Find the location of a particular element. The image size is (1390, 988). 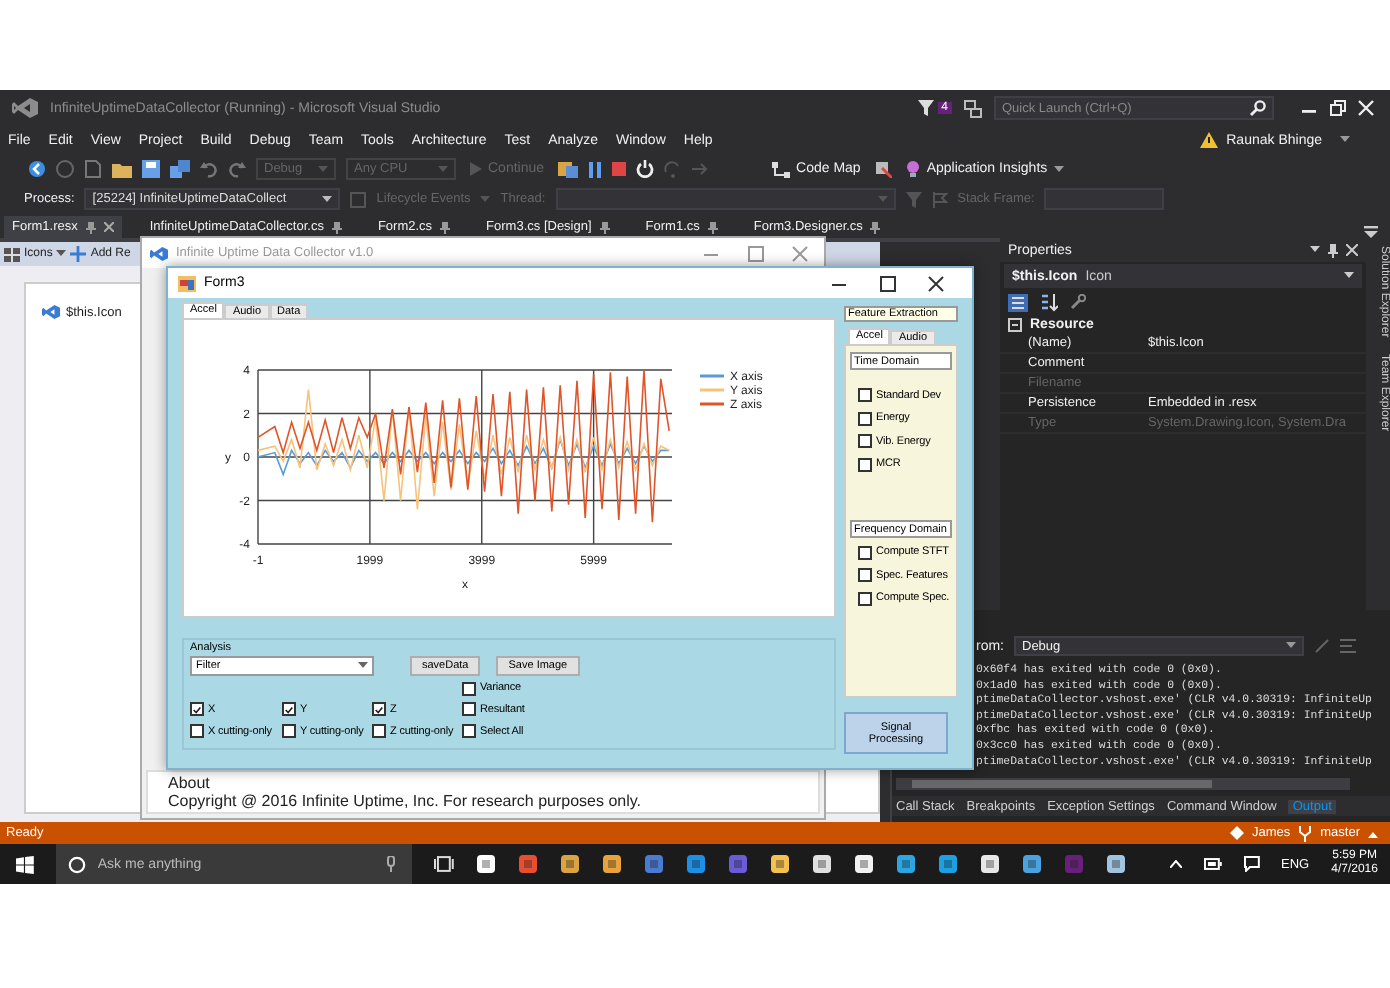

word-wrap-icon is located at coordinates (1348, 646).